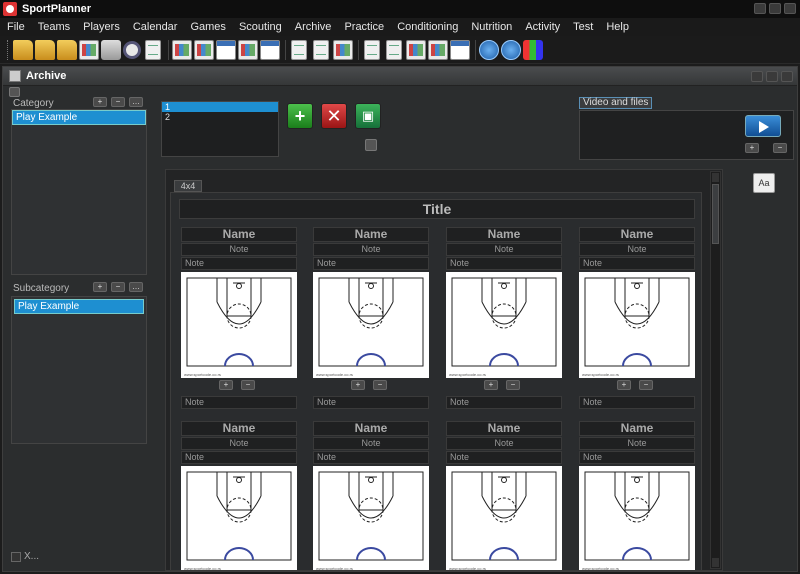 This screenshot has height=574, width=800. What do you see at coordinates (368, 116) in the screenshot?
I see `save-button: ▣` at bounding box center [368, 116].